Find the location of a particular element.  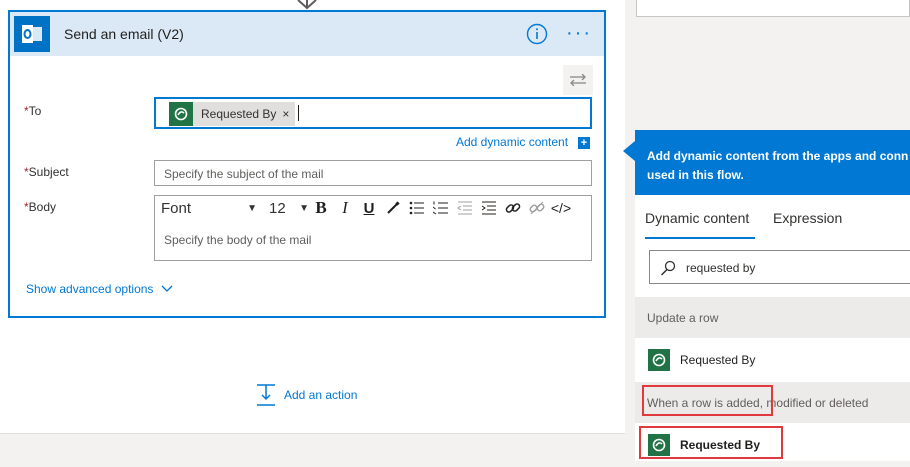

tab-dynamic-content: Dynamic content is located at coordinates (700, 217).